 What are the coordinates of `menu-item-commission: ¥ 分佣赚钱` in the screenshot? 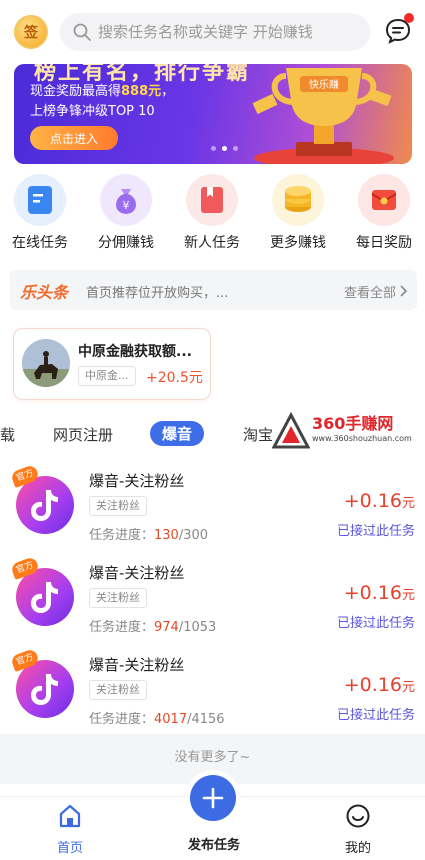 It's located at (126, 213).